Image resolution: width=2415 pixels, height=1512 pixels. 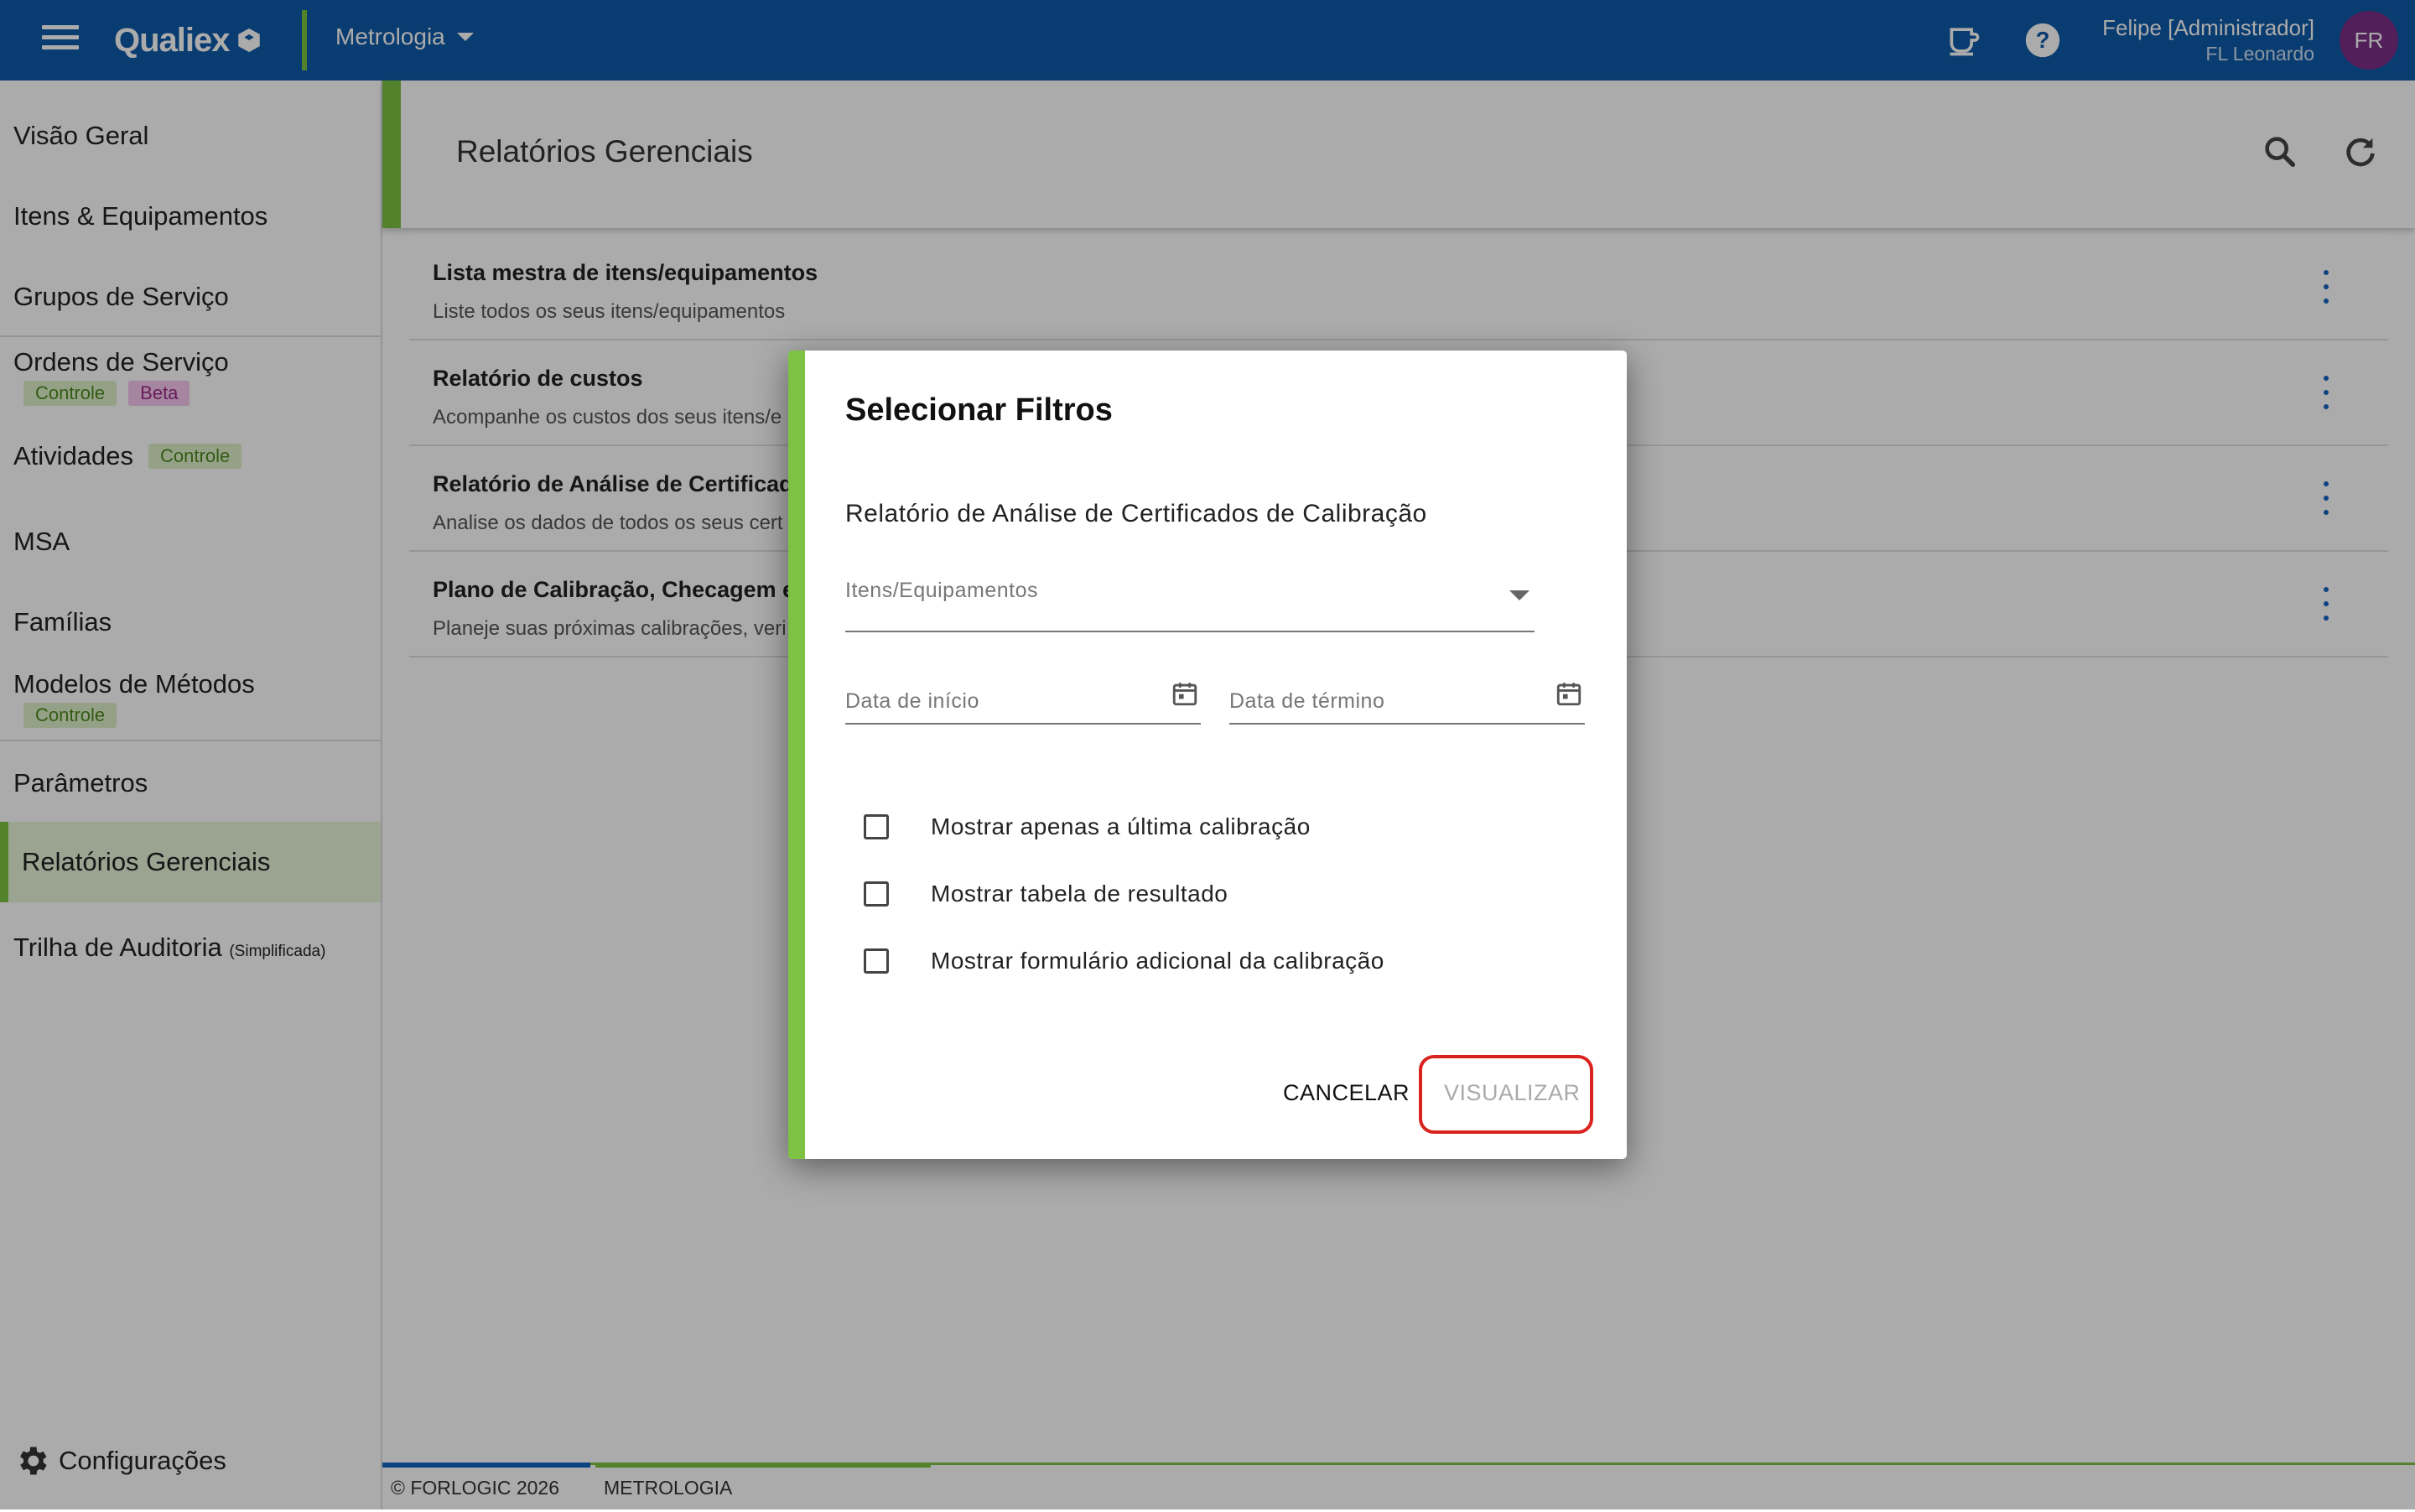 What do you see at coordinates (1519, 595) in the screenshot?
I see `chevron-down-icon` at bounding box center [1519, 595].